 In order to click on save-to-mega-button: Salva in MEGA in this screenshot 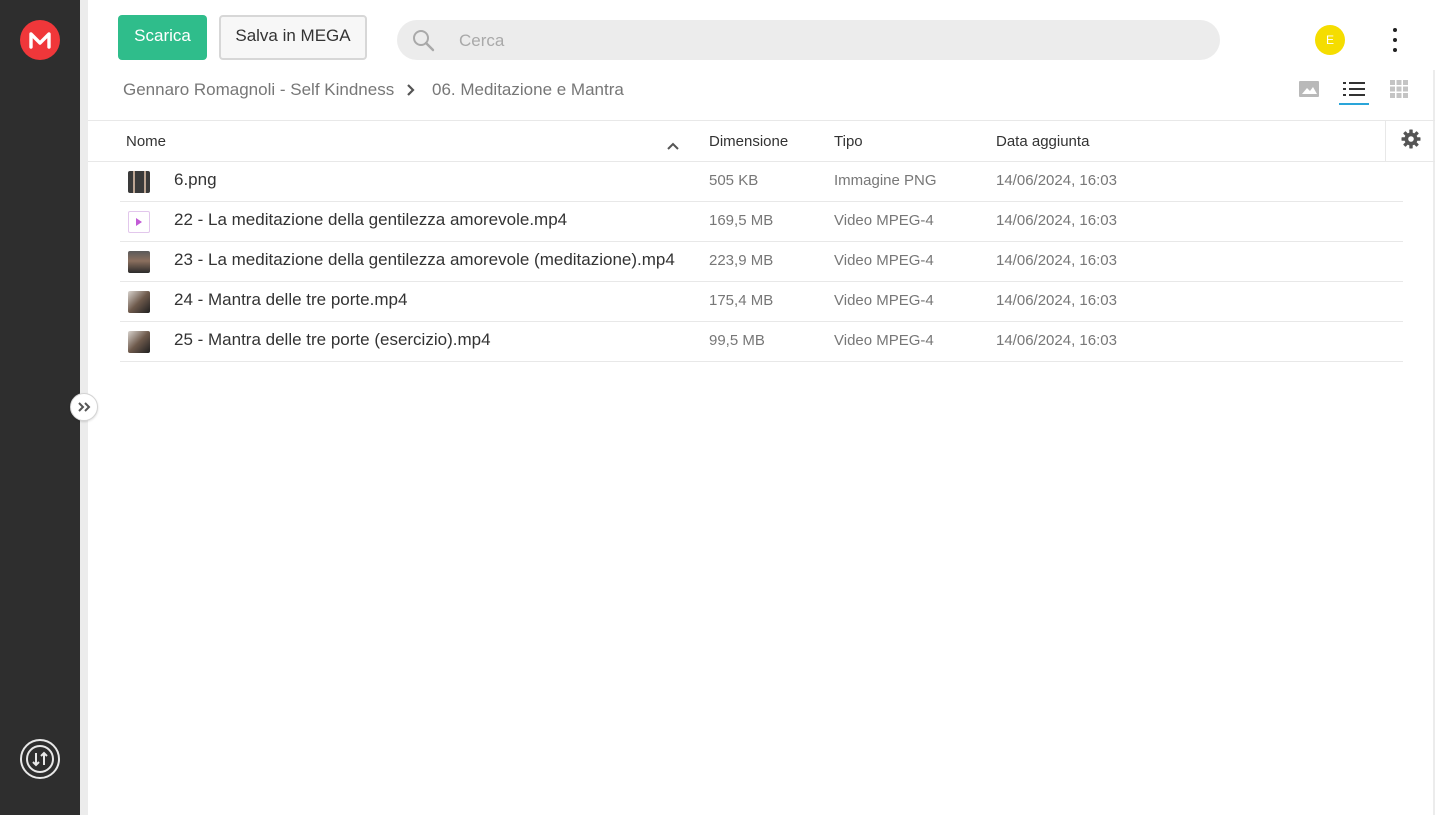, I will do `click(293, 37)`.